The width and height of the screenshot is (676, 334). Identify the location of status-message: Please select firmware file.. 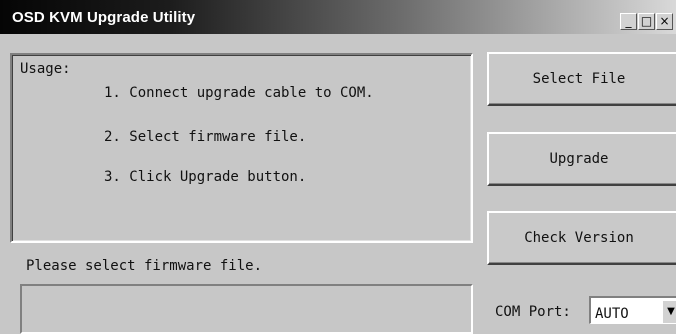
(144, 266).